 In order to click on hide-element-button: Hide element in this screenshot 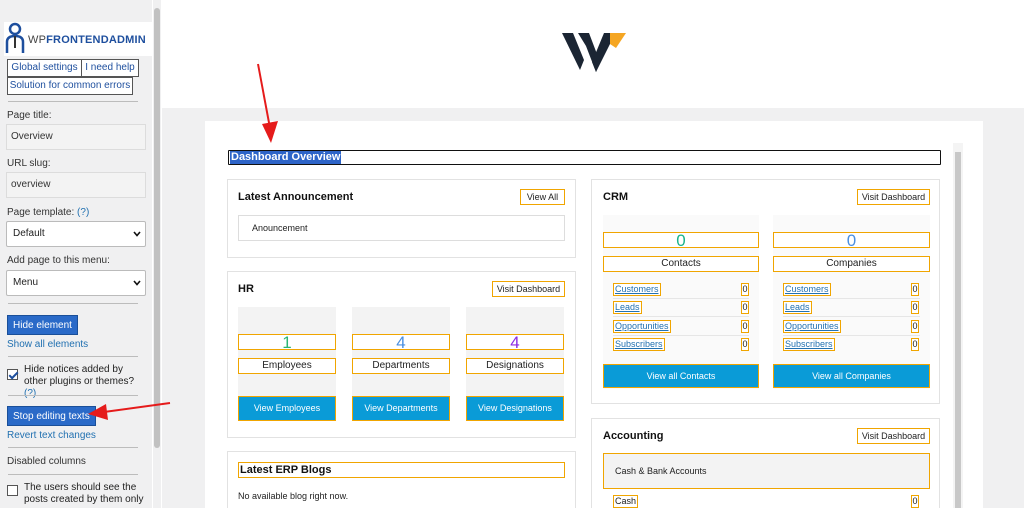, I will do `click(42, 325)`.